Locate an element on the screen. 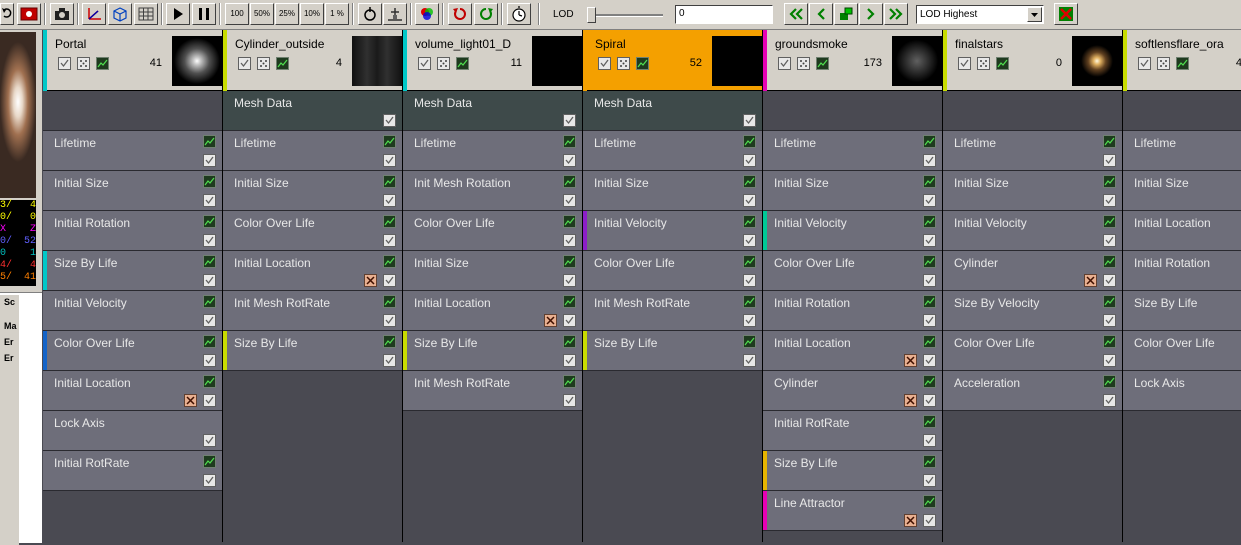 Image resolution: width=1241 pixels, height=545 pixels. properties-tree is located at coordinates (9, 420).